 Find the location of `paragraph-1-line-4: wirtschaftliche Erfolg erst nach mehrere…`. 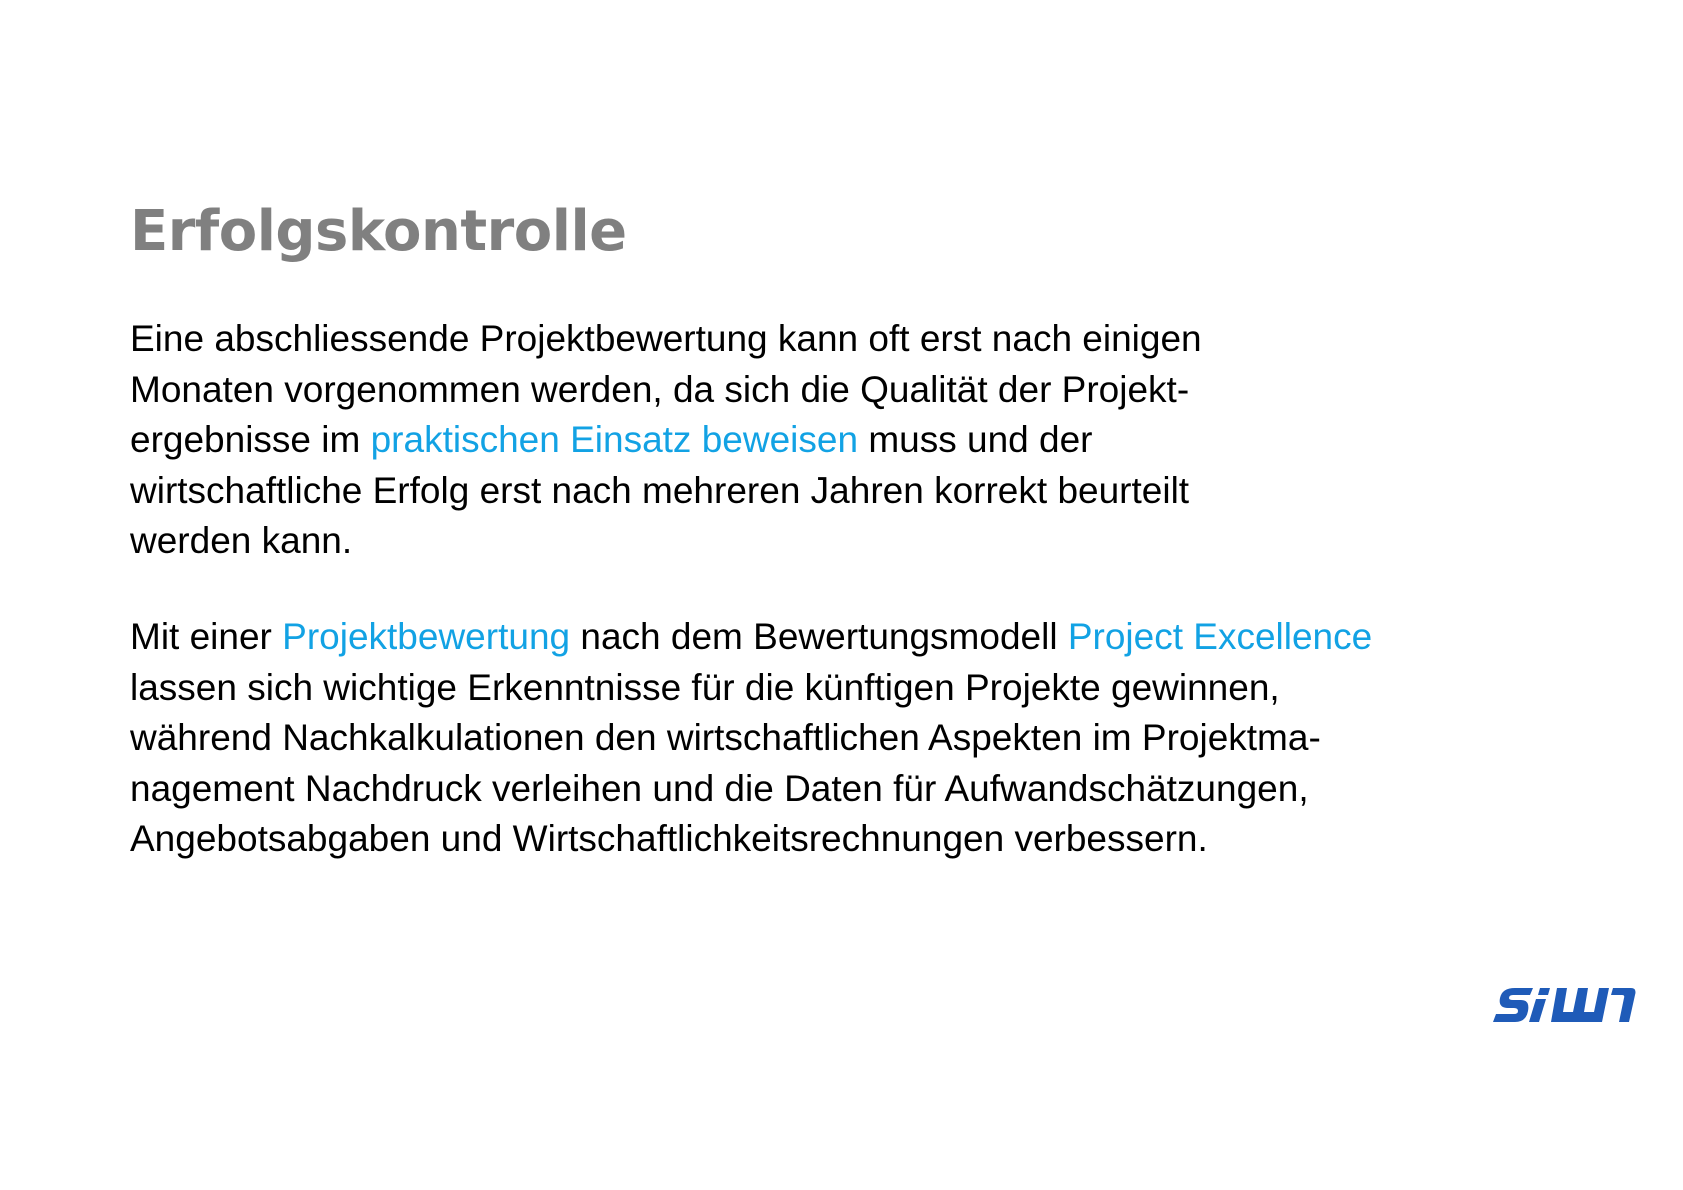

paragraph-1-line-4: wirtschaftliche Erfolg erst nach mehrere… is located at coordinates (660, 490).